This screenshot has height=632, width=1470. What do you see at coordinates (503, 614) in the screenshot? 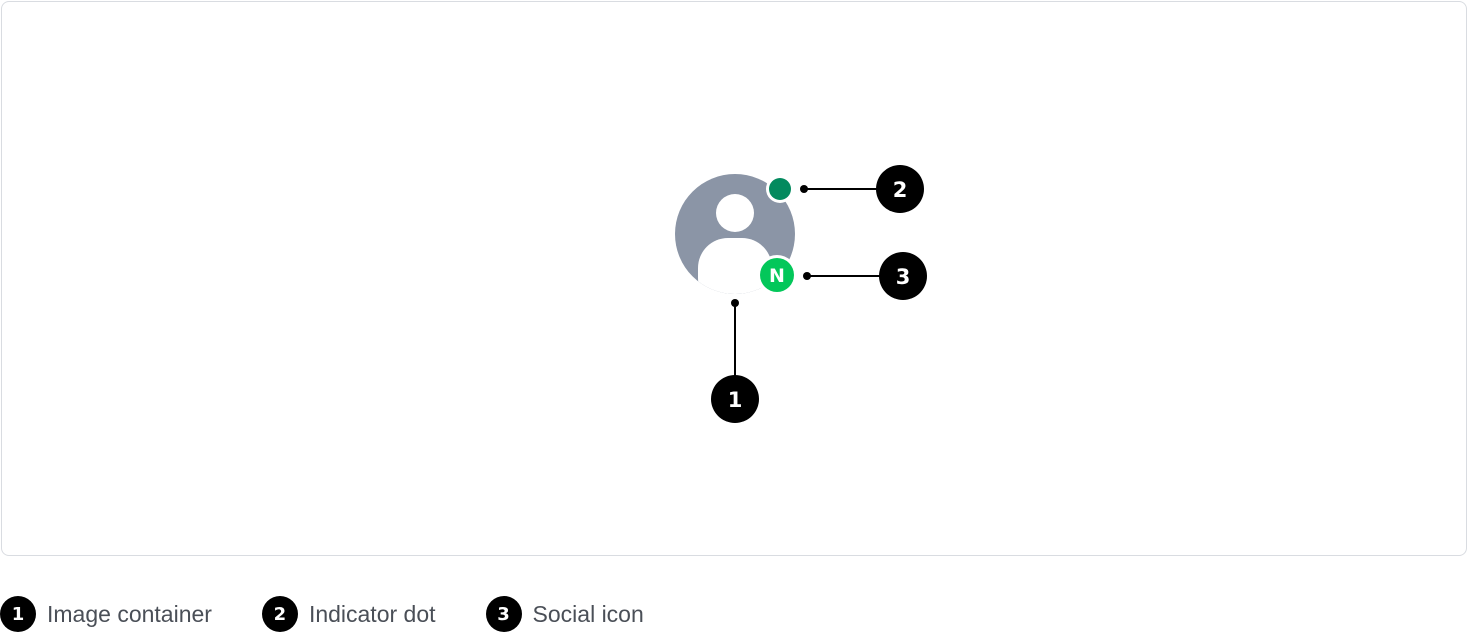
I see `legend-badge: 3` at bounding box center [503, 614].